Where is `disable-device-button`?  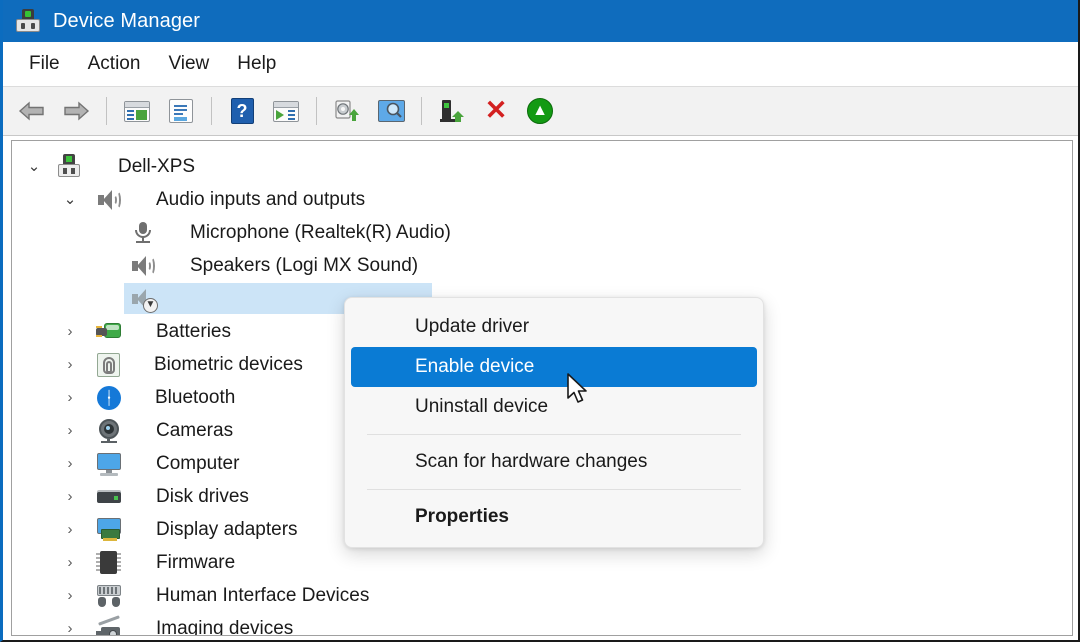 disable-device-button is located at coordinates (452, 111).